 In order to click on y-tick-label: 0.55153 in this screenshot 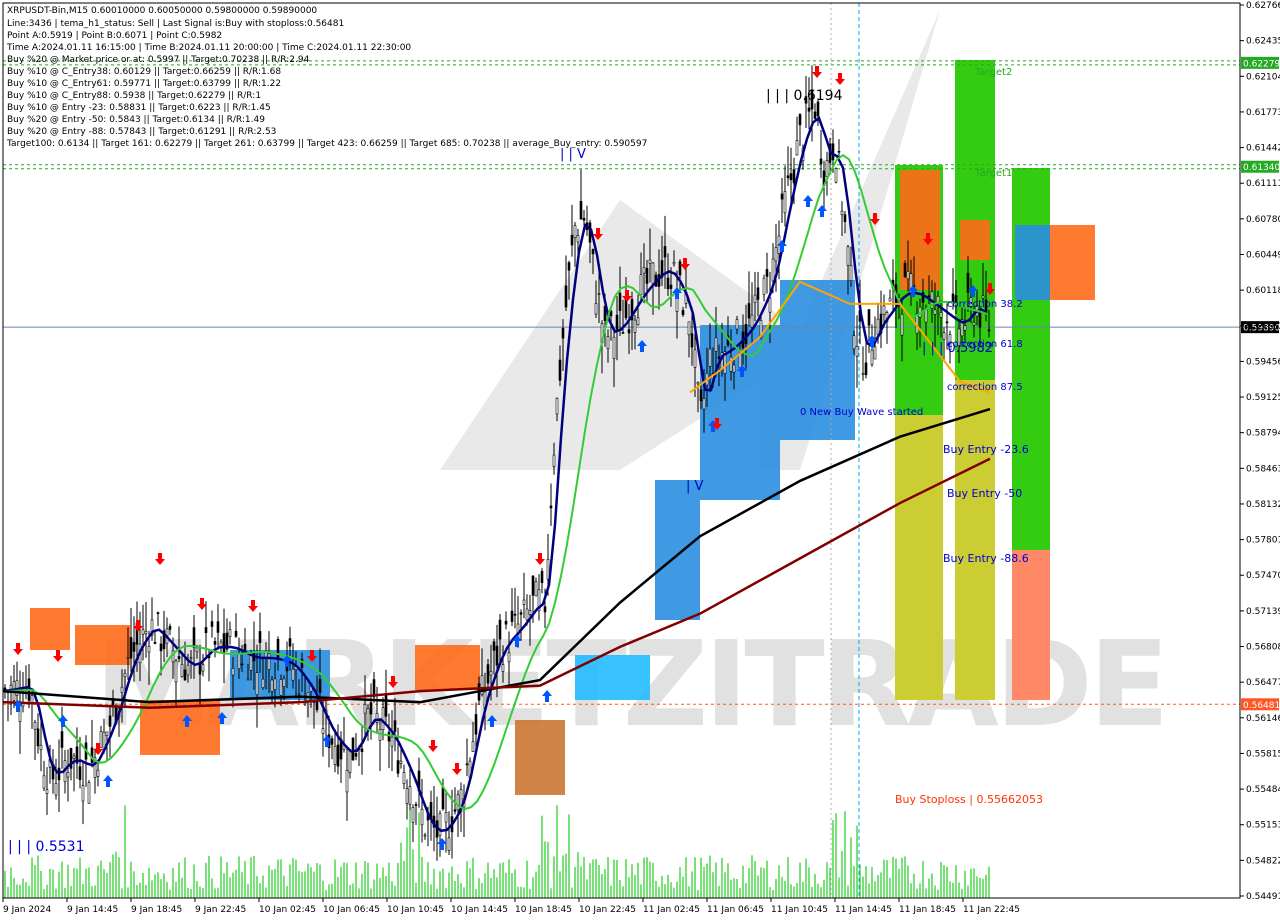, I will do `click(1263, 826)`.